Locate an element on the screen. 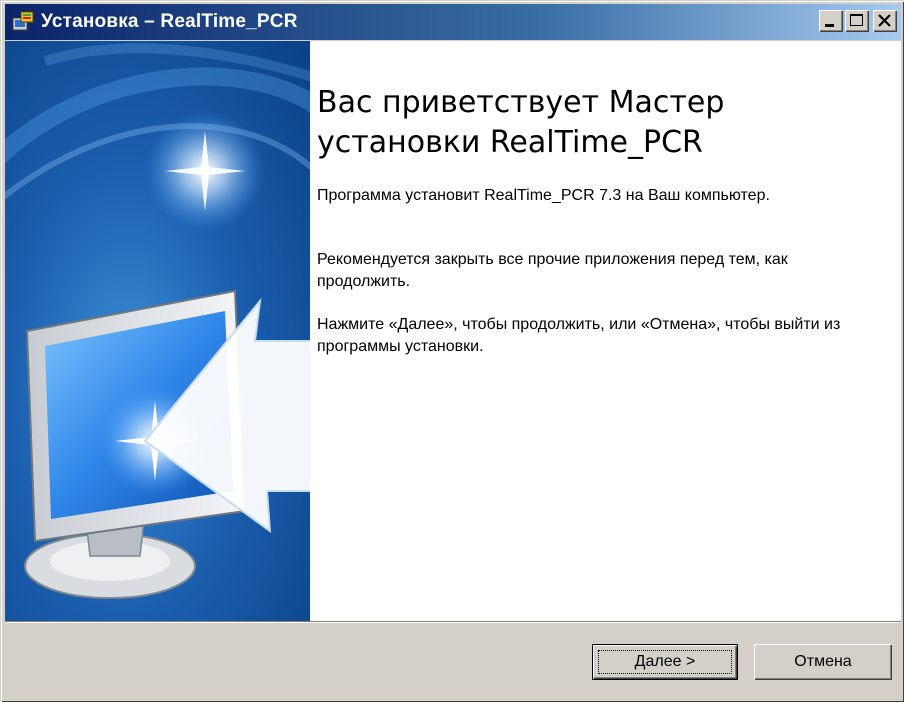 The height and width of the screenshot is (702, 904). minimize-icon is located at coordinates (829, 25).